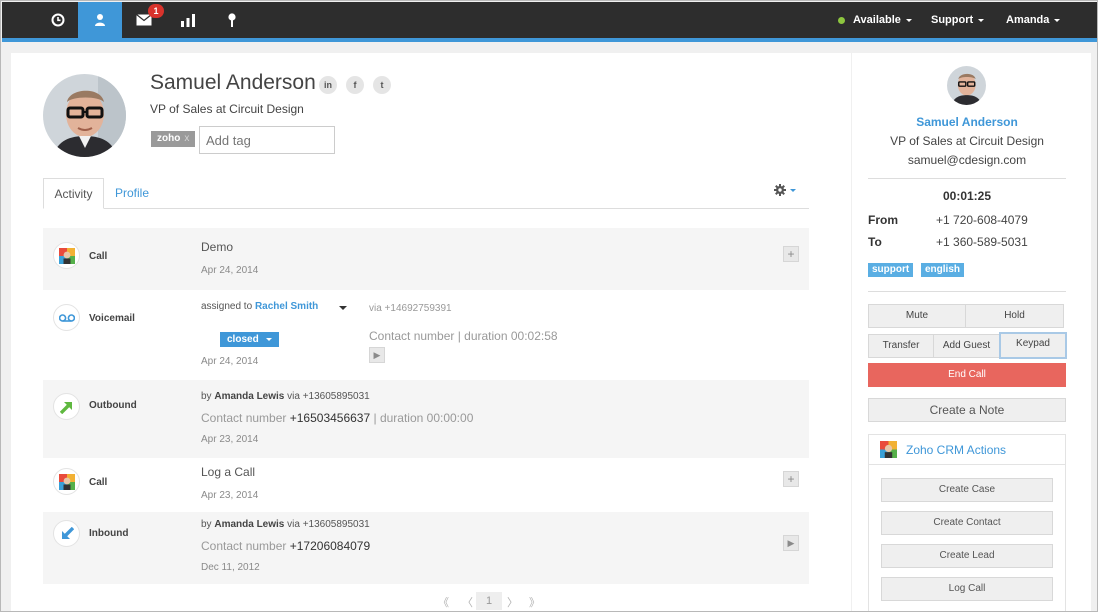 This screenshot has width=1098, height=612. I want to click on tag-remove-button: x, so click(186, 138).